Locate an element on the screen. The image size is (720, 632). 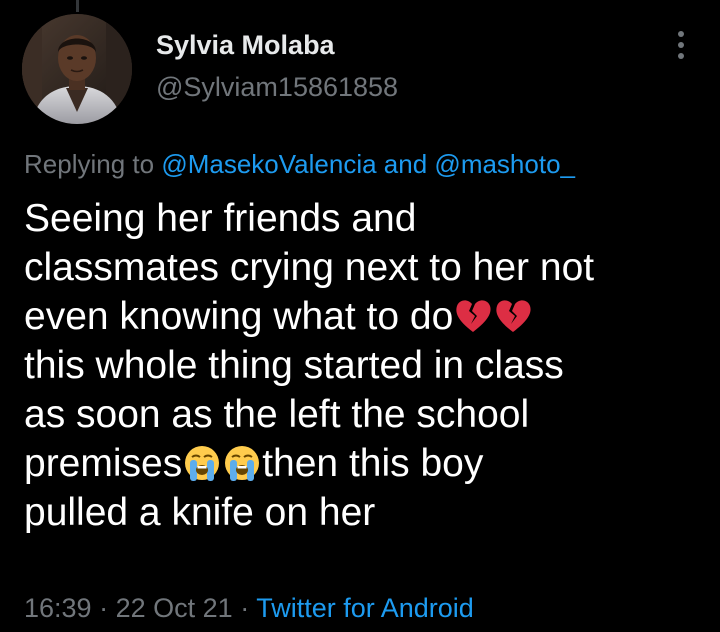
profile-photo is located at coordinates (77, 69).